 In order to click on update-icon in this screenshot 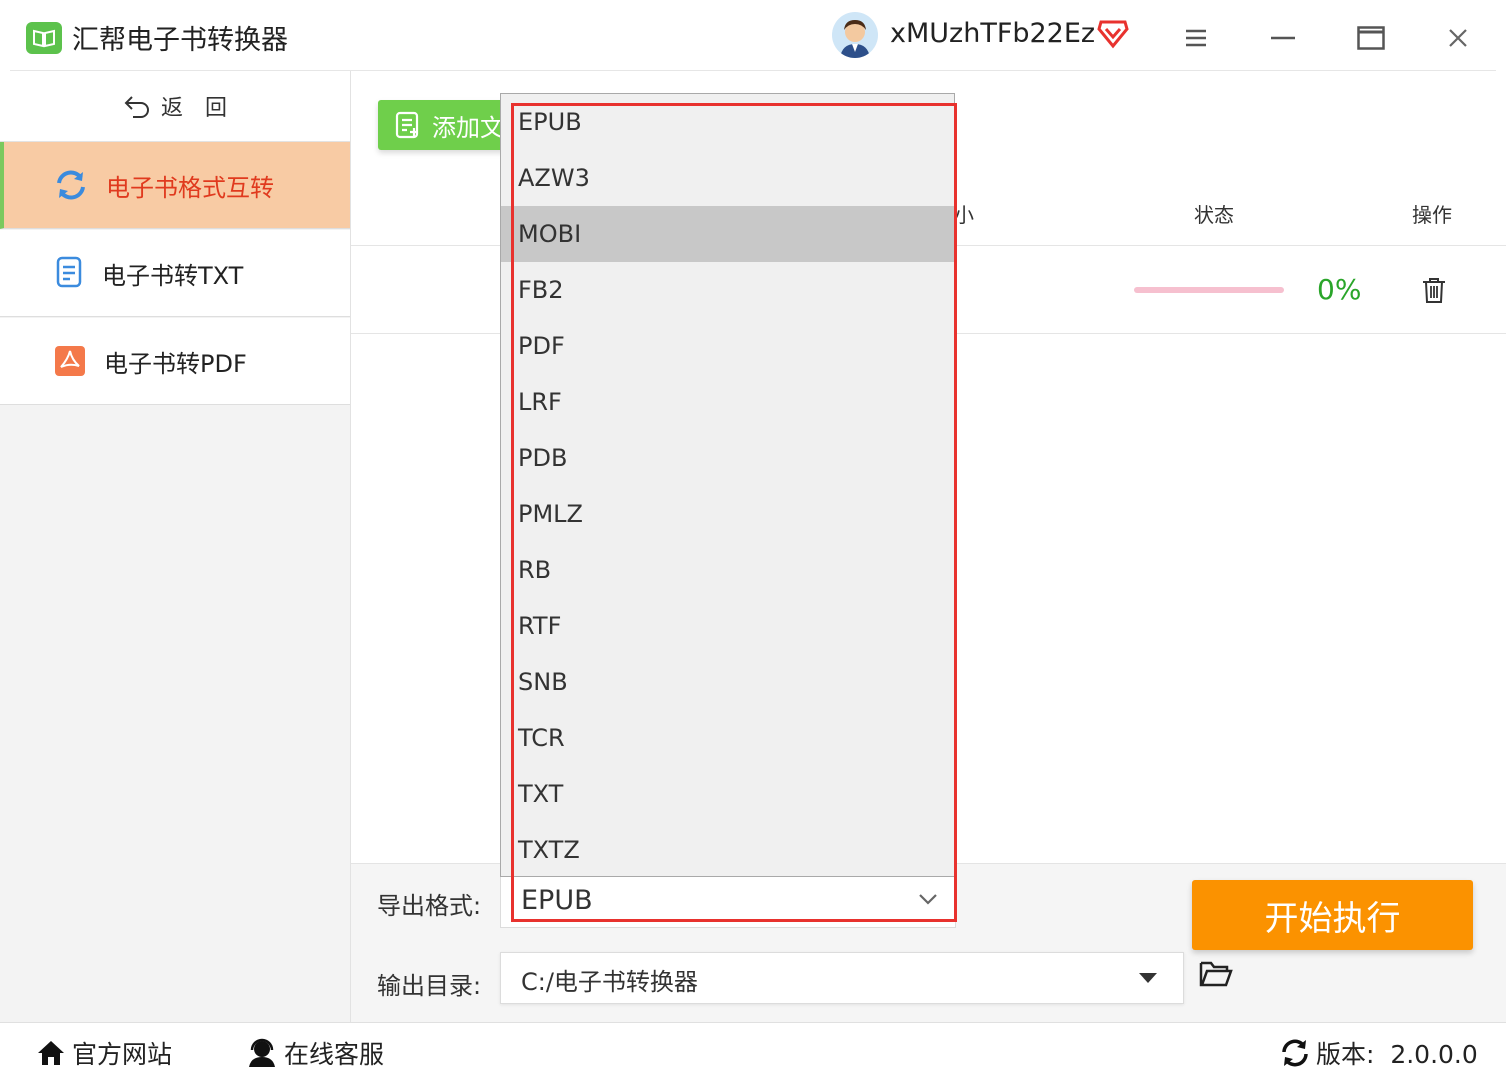, I will do `click(1295, 1053)`.